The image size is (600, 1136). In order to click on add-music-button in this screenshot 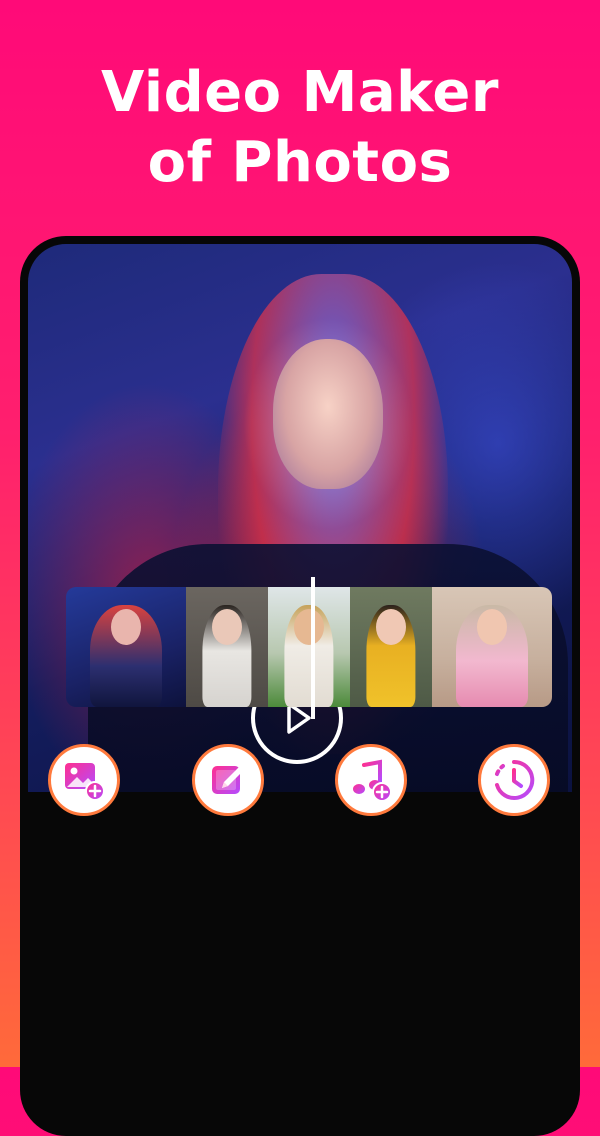, I will do `click(371, 780)`.